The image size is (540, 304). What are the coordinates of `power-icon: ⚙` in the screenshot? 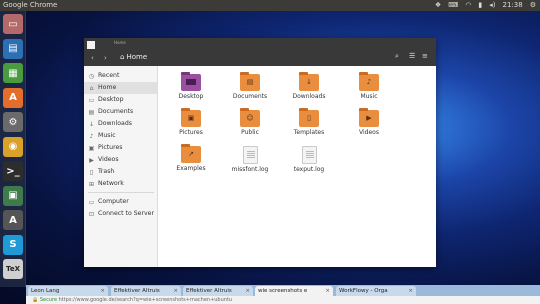 It's located at (533, 5).